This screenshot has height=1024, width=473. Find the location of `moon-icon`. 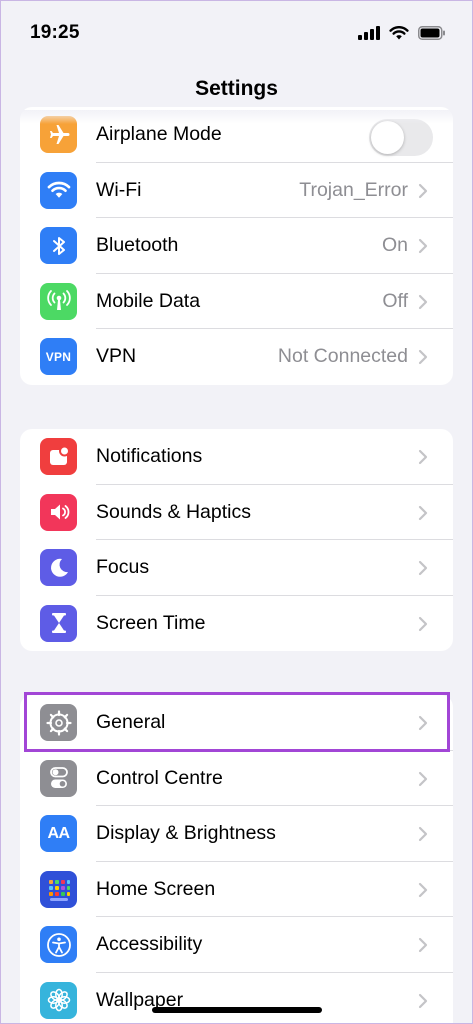

moon-icon is located at coordinates (58, 567).